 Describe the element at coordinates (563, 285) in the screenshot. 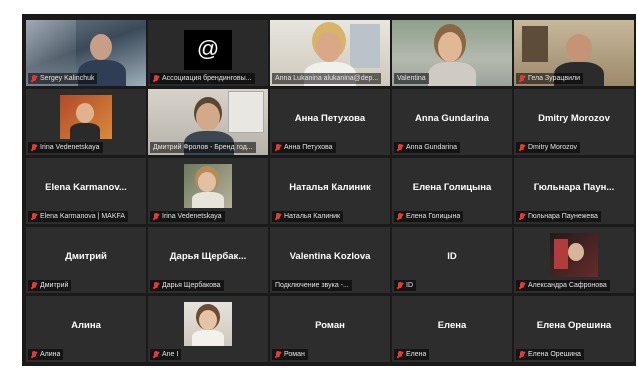

I see `participant-name-label: Александра Сафронова` at that location.